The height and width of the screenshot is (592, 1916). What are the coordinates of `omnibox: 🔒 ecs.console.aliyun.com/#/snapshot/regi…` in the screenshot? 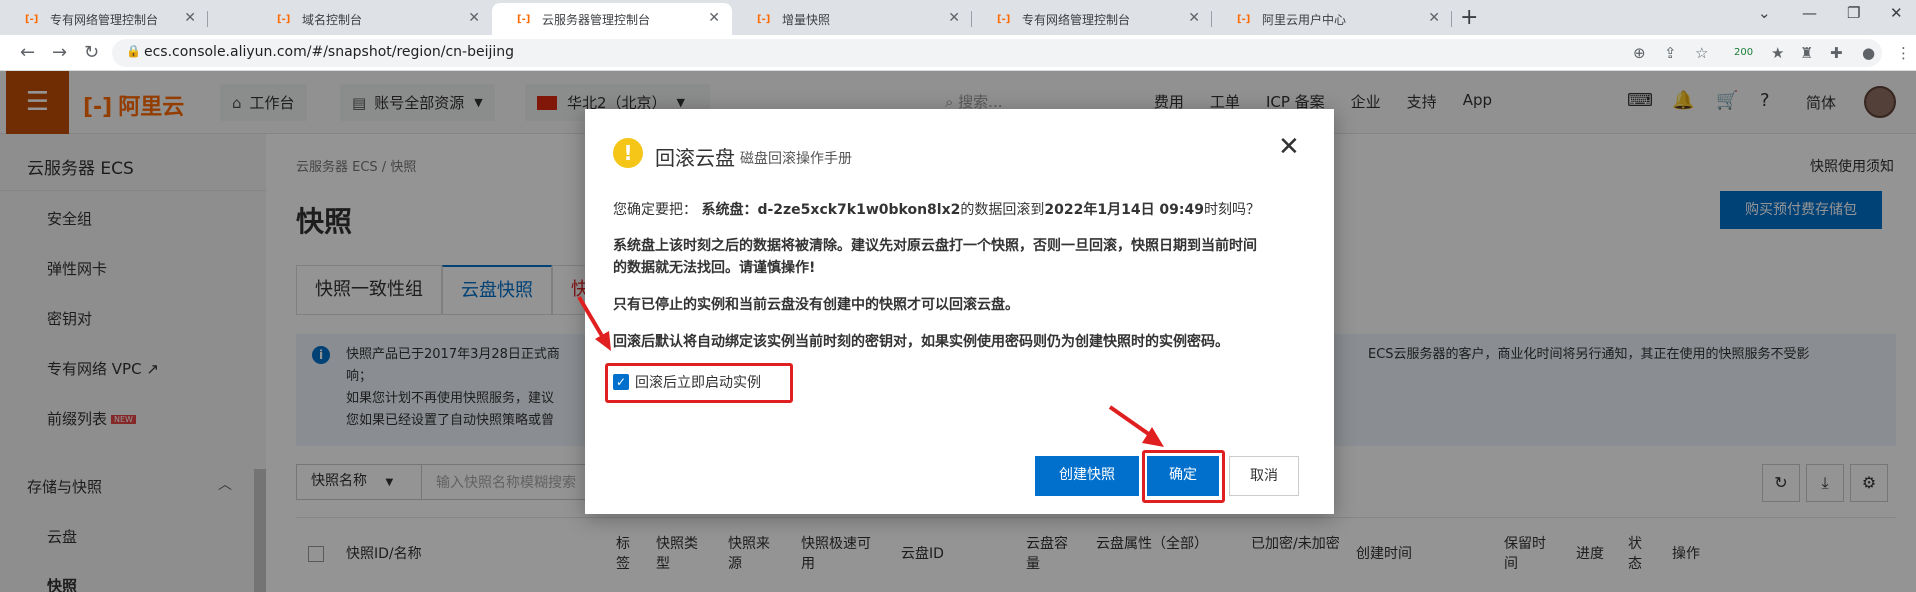 It's located at (997, 53).